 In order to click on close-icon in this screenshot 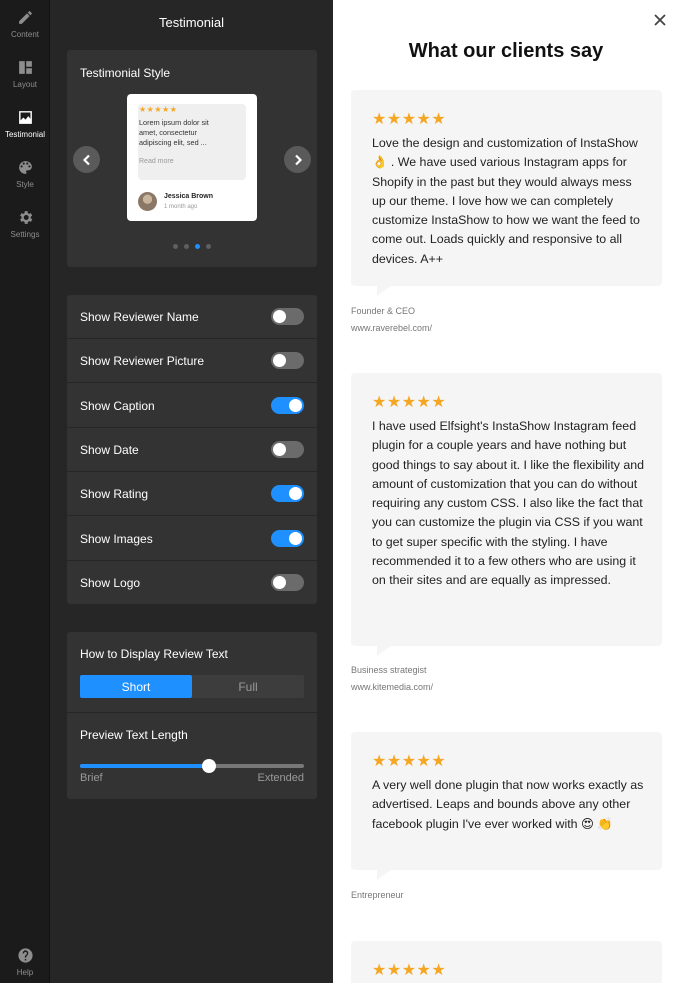, I will do `click(660, 20)`.